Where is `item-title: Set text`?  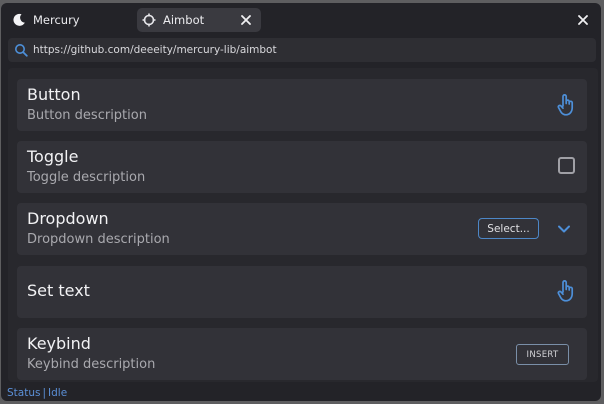
item-title: Set text is located at coordinates (58, 290).